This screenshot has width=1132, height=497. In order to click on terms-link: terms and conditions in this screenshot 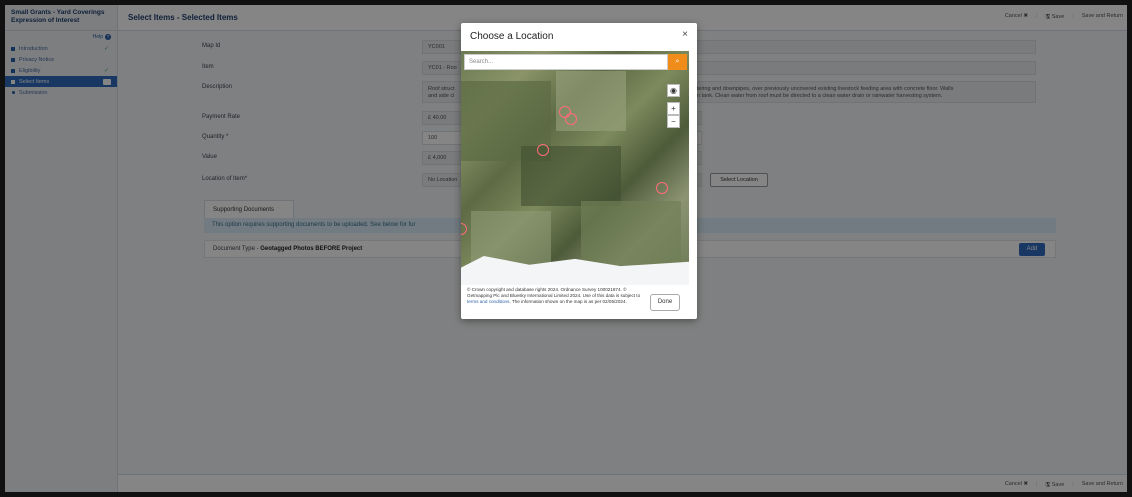, I will do `click(488, 301)`.